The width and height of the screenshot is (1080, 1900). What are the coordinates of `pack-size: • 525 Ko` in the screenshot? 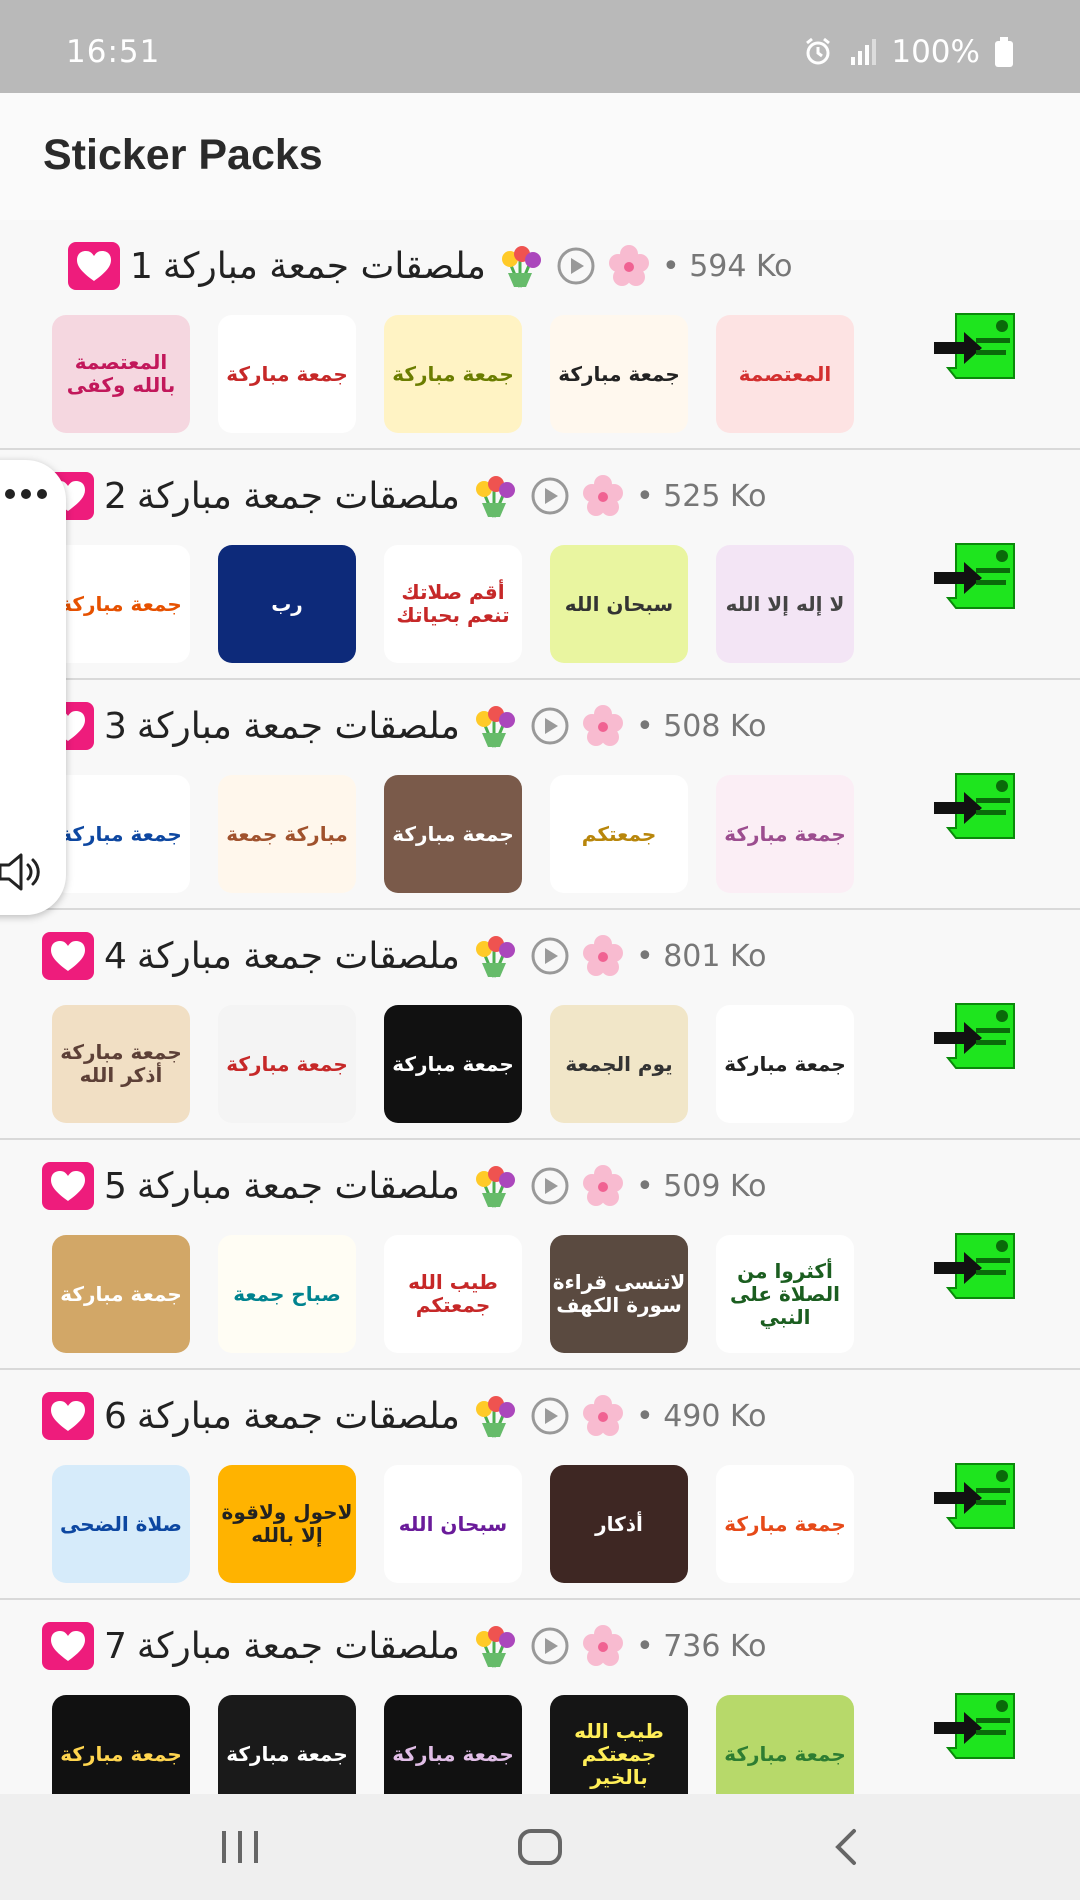 It's located at (701, 496).